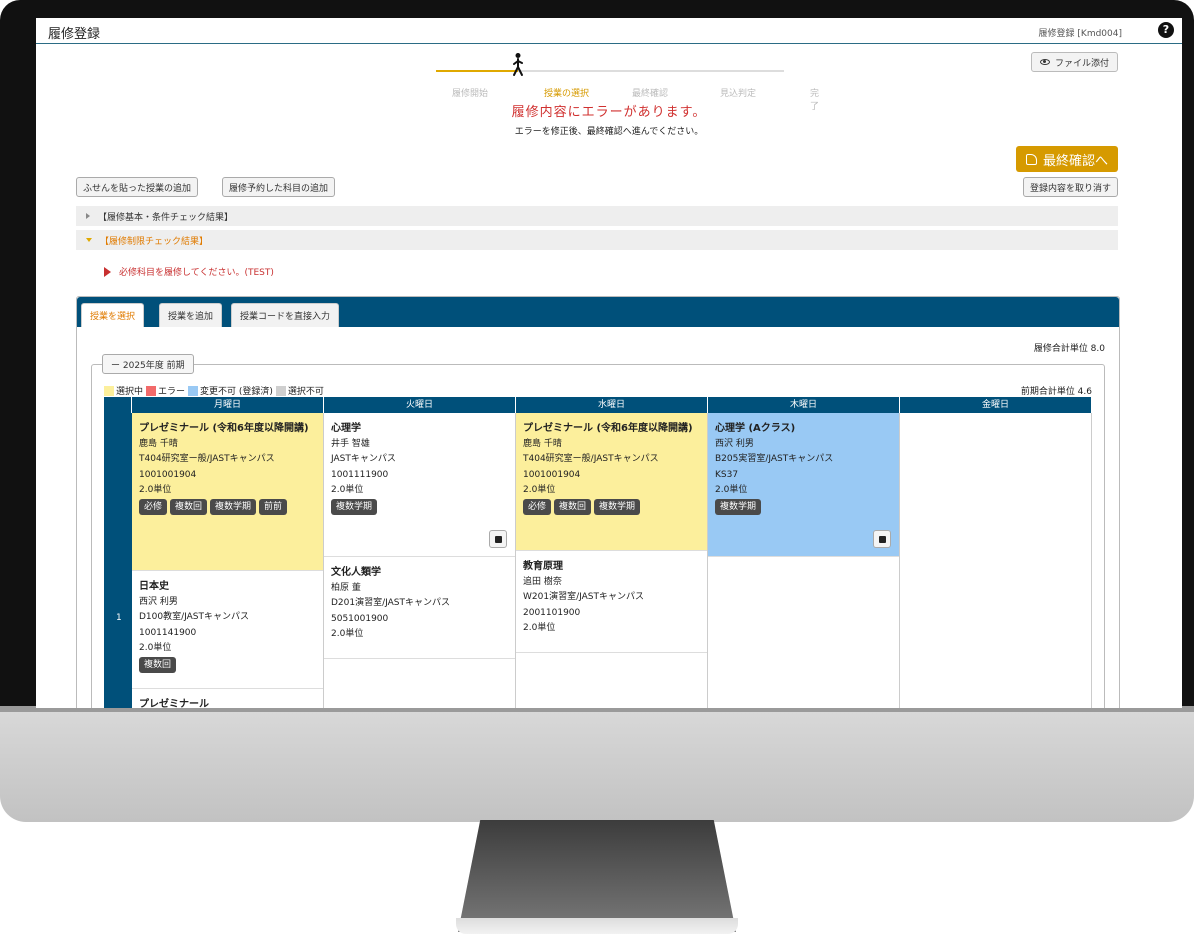  I want to click on add-reserved-subject-button: 履修予約した科目の追加, so click(279, 187).